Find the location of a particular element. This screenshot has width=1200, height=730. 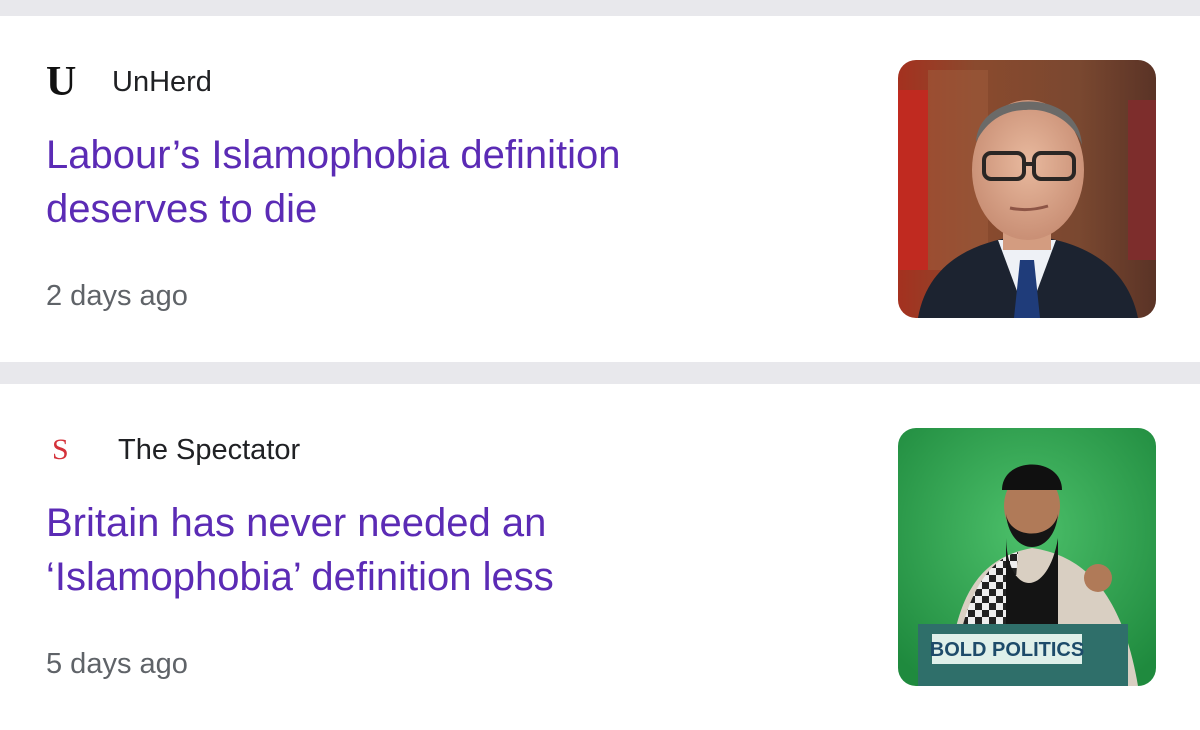

source-row: S The Spectator is located at coordinates (173, 450).